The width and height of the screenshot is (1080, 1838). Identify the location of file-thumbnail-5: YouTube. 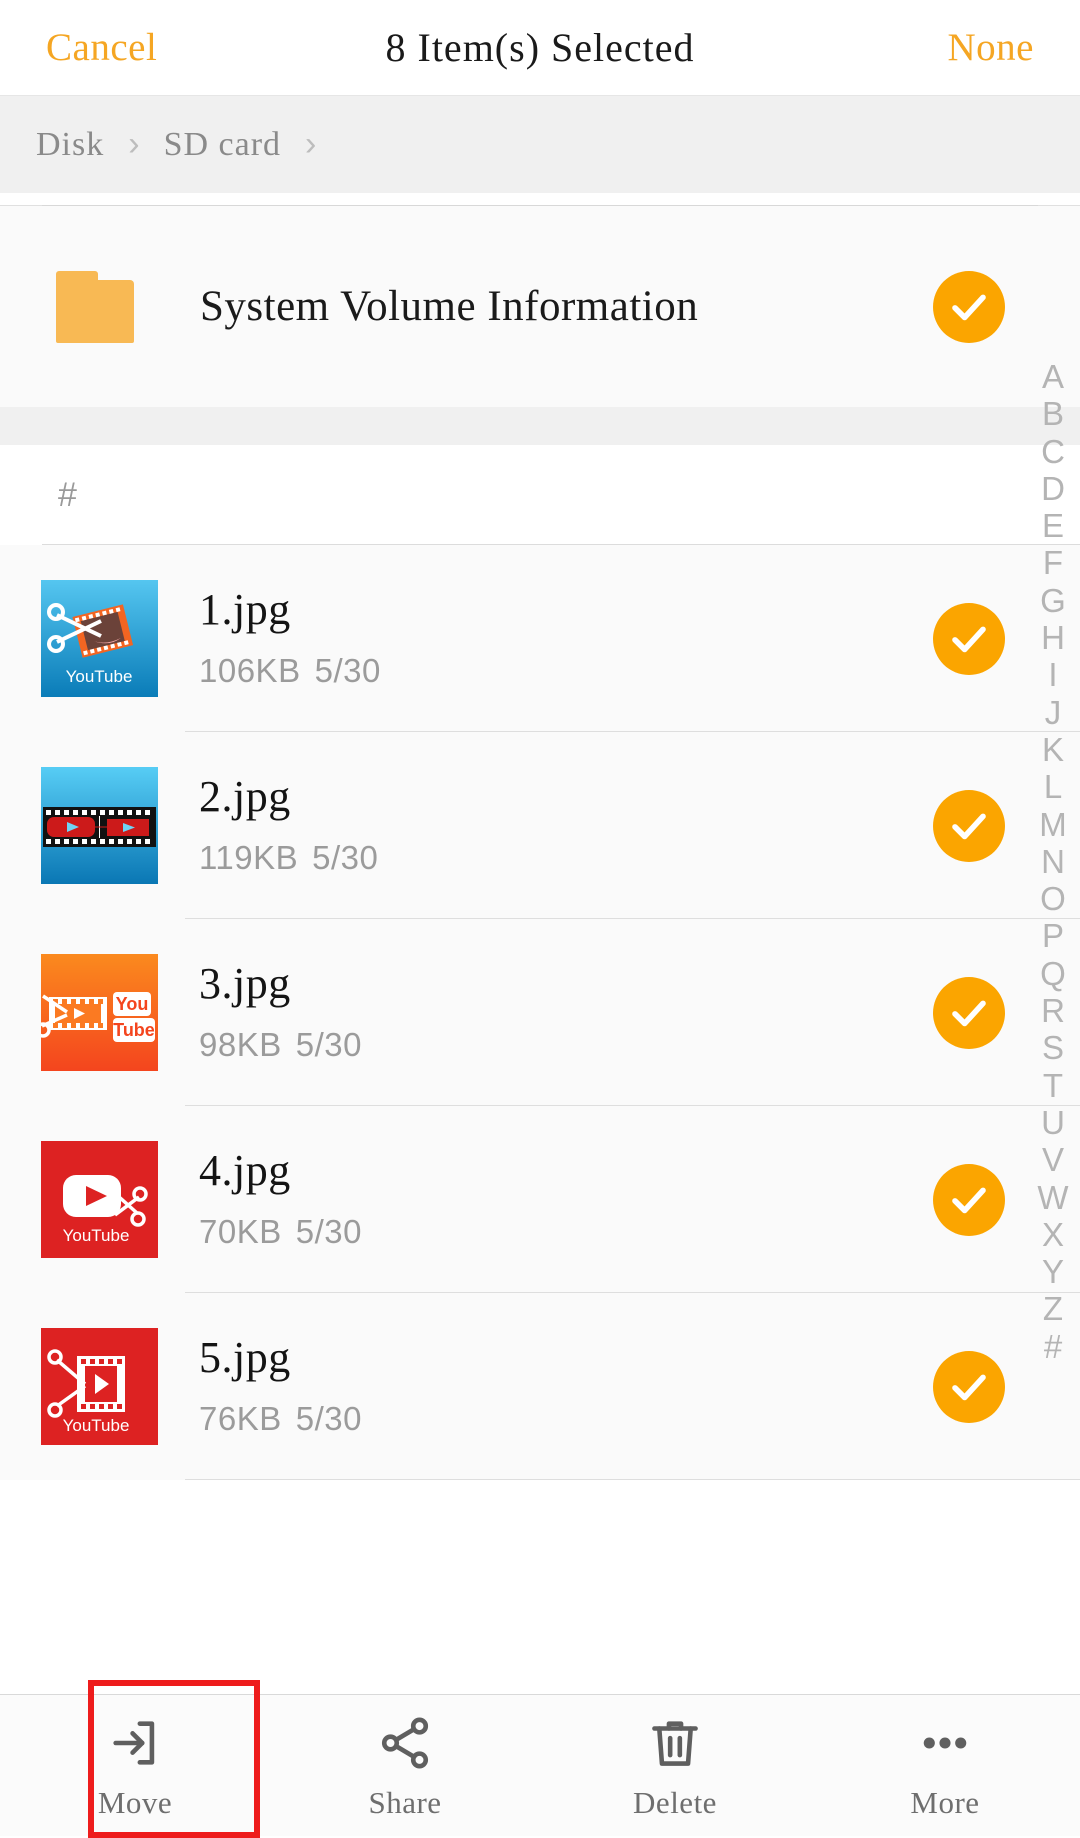
(99, 1386).